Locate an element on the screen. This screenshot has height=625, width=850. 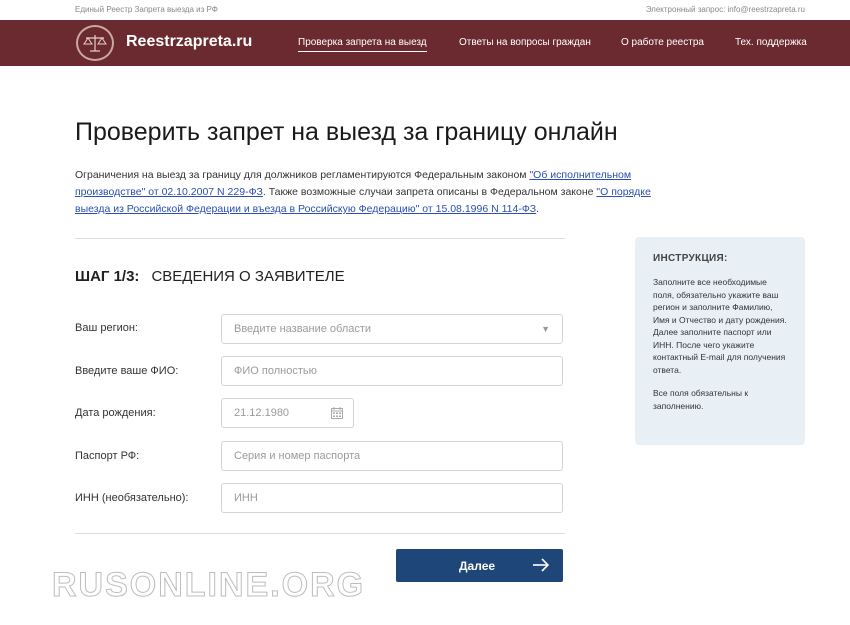
instruction-note: Все поля обязательны к заполнению. is located at coordinates (701, 399).